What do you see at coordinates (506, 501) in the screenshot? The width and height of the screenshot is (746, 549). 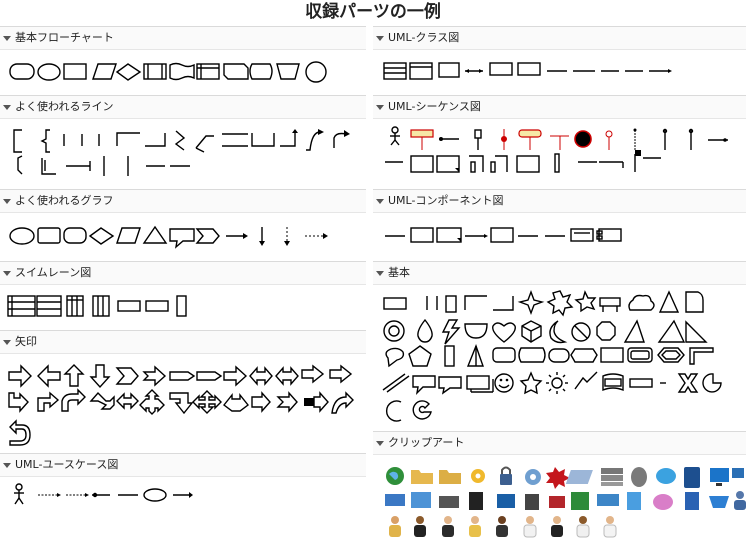 I see `screen-icon` at bounding box center [506, 501].